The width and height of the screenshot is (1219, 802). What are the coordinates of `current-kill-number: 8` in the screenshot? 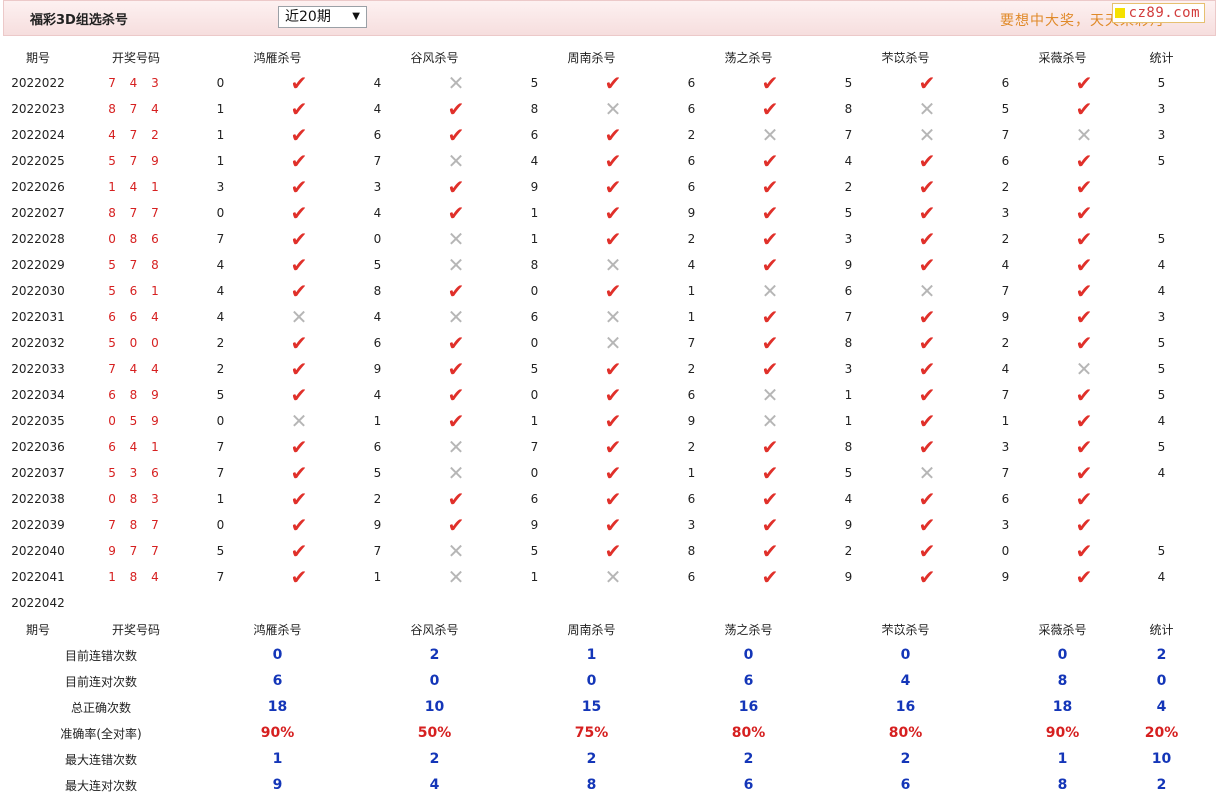 It's located at (220, 603).